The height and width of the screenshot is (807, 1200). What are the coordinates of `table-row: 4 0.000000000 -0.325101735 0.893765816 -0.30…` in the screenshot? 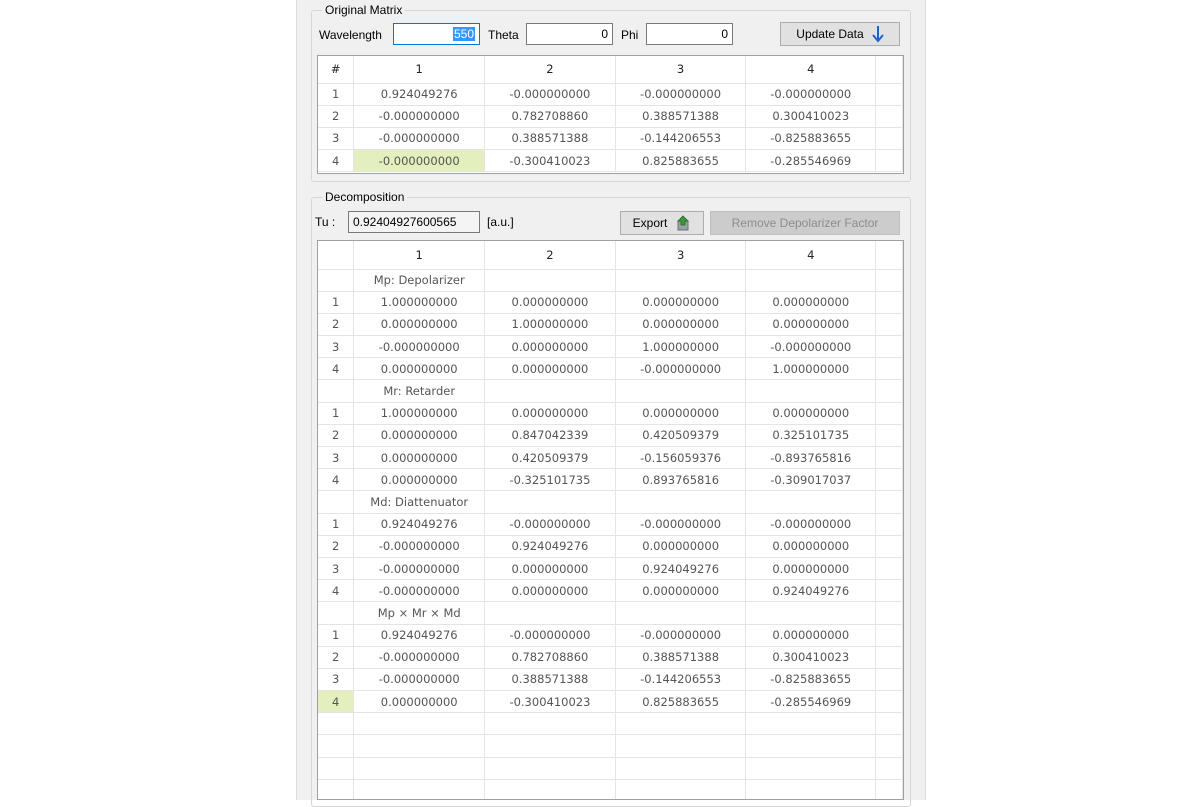 It's located at (610, 480).